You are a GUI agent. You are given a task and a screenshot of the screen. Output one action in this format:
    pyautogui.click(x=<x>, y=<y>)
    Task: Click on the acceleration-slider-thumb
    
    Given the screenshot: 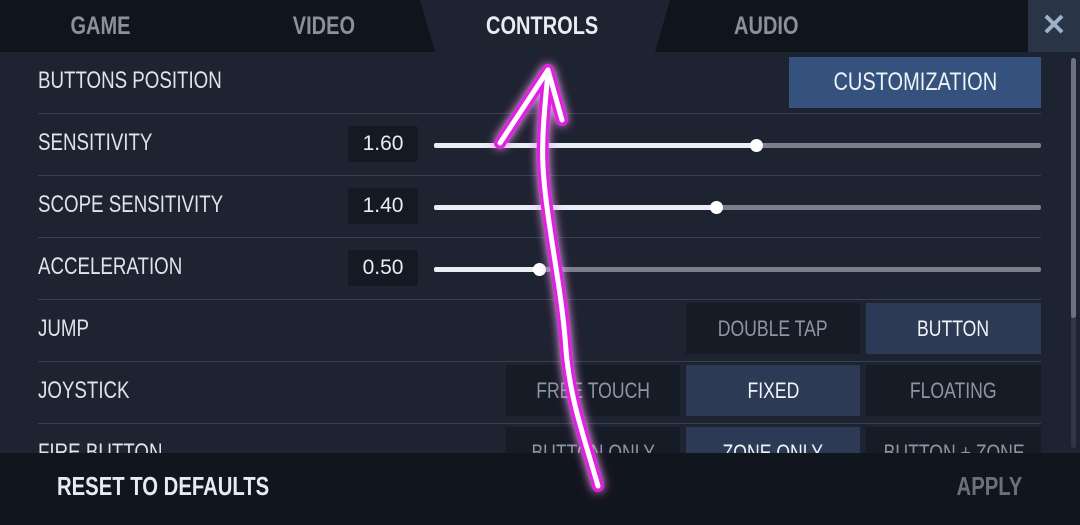 What is the action you would take?
    pyautogui.click(x=539, y=269)
    